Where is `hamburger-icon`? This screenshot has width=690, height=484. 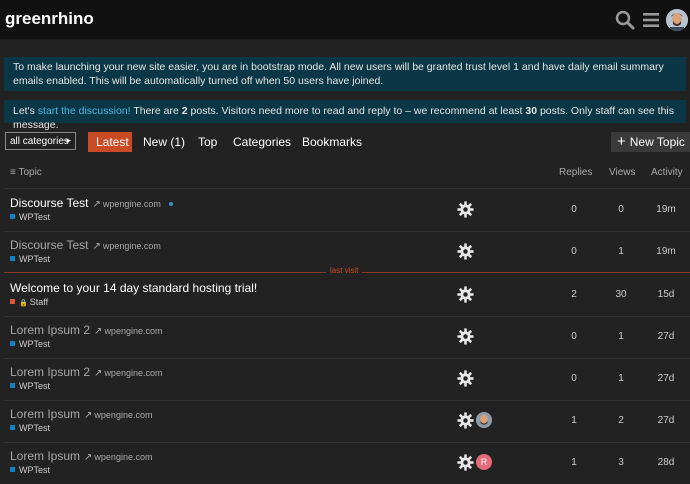
hamburger-icon is located at coordinates (651, 20).